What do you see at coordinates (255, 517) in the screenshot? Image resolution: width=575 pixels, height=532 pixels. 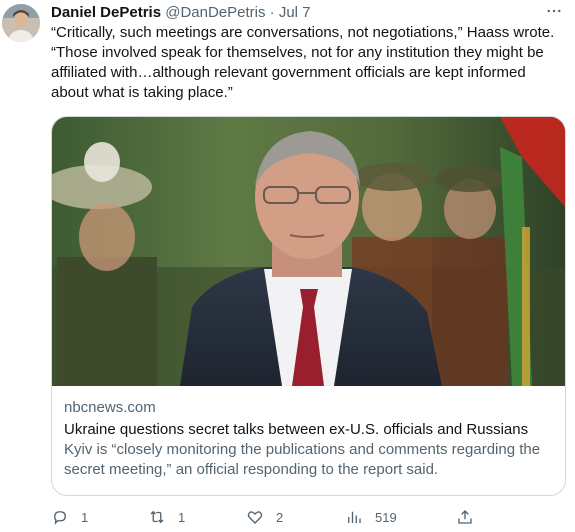 I see `heart-icon` at bounding box center [255, 517].